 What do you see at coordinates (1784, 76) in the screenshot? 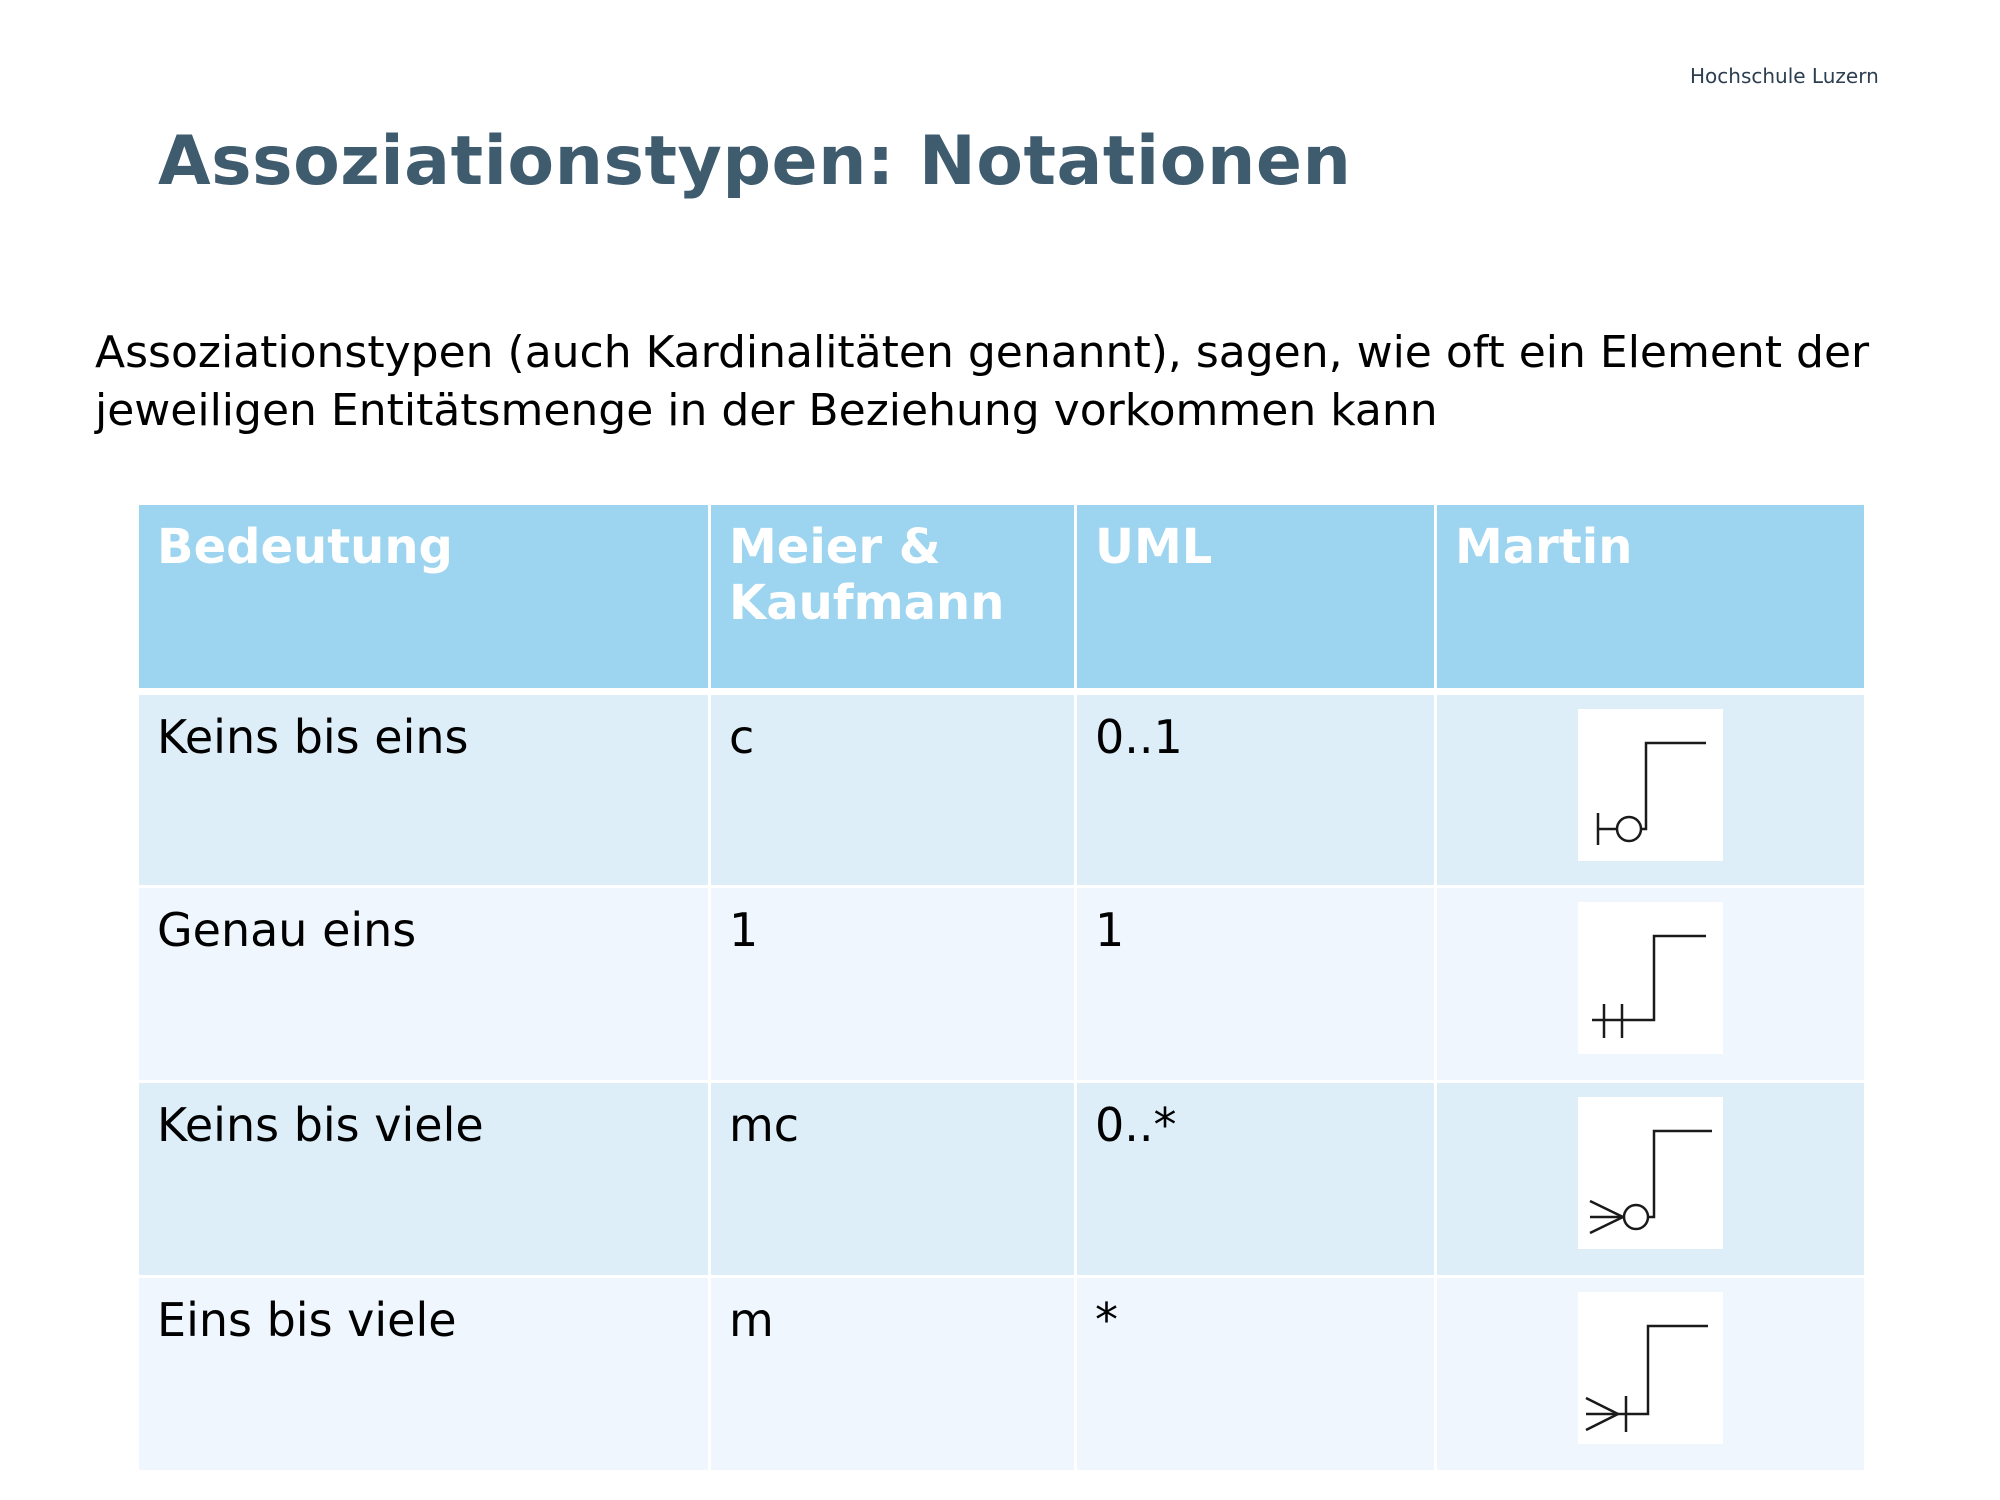
I see `brand-logo-text: Hochschule Luzern` at bounding box center [1784, 76].